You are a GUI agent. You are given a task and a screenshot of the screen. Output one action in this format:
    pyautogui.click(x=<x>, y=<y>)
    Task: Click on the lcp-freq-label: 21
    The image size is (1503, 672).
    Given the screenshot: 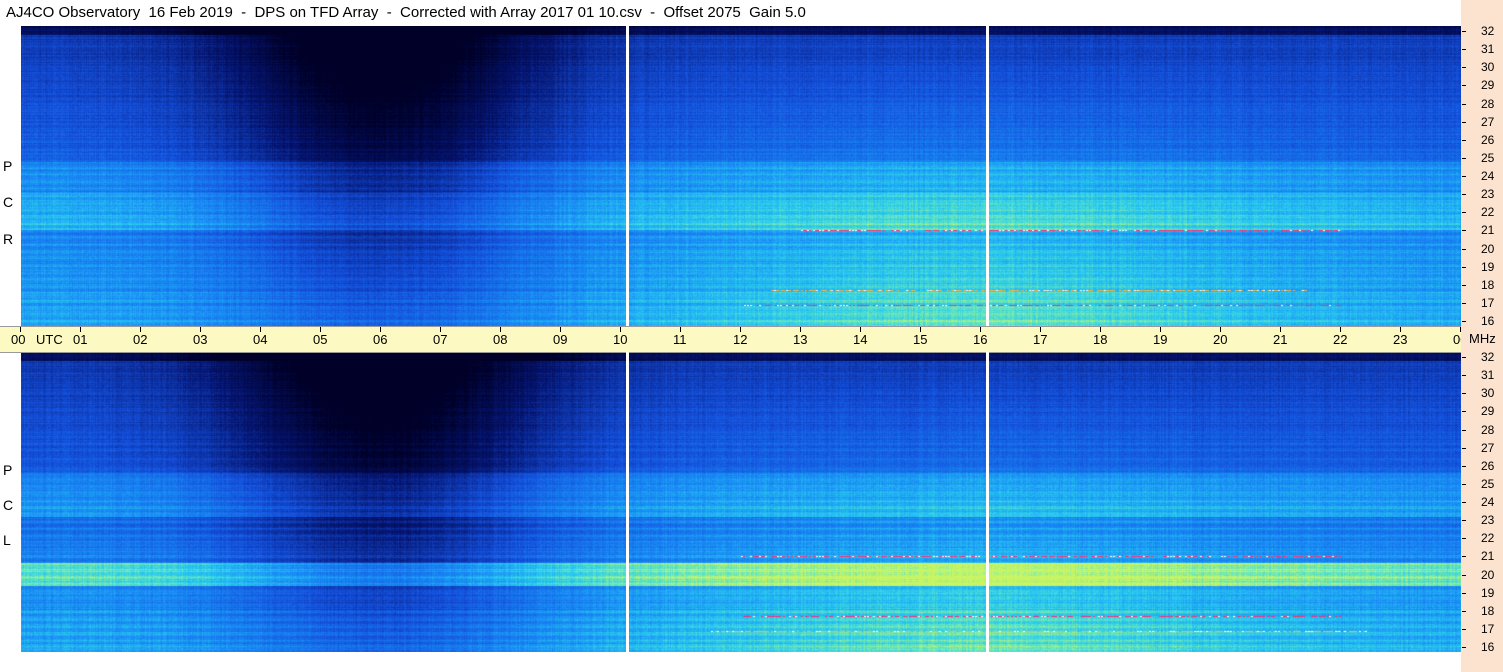 What is the action you would take?
    pyautogui.click(x=1488, y=556)
    